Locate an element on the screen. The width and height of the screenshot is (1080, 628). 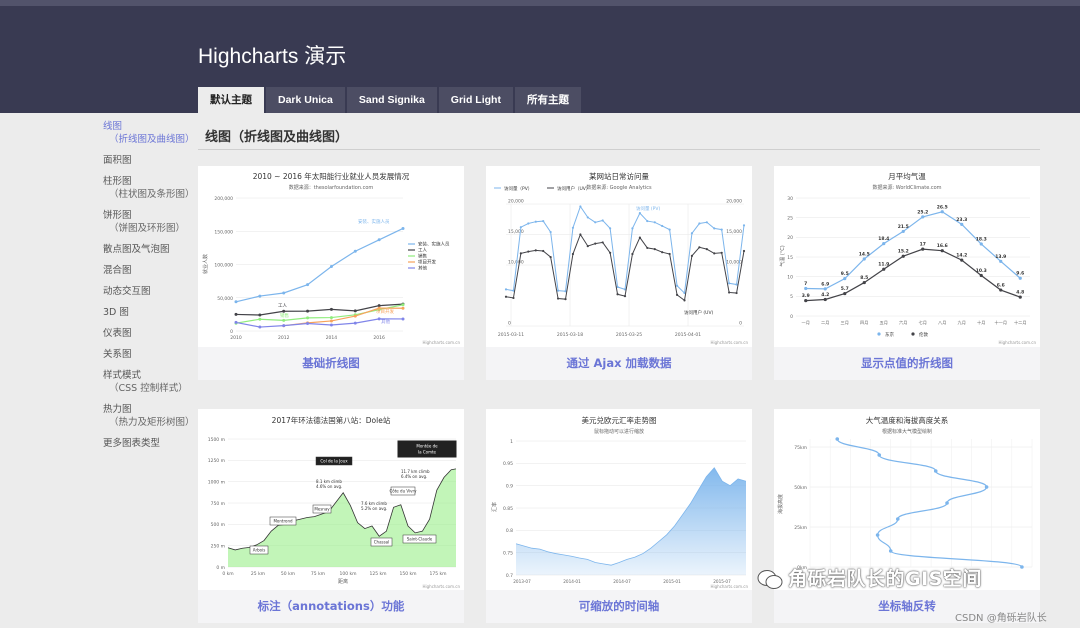
sidebar-item-heatmap: 热力图 （热力及矩形树图） is located at coordinates (149, 416).